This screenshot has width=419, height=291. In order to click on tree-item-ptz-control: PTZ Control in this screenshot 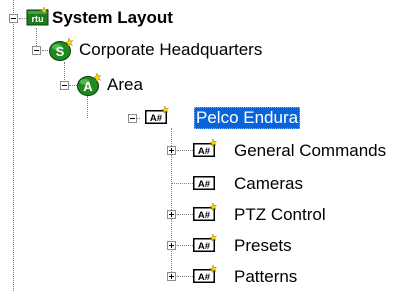, I will do `click(280, 215)`.